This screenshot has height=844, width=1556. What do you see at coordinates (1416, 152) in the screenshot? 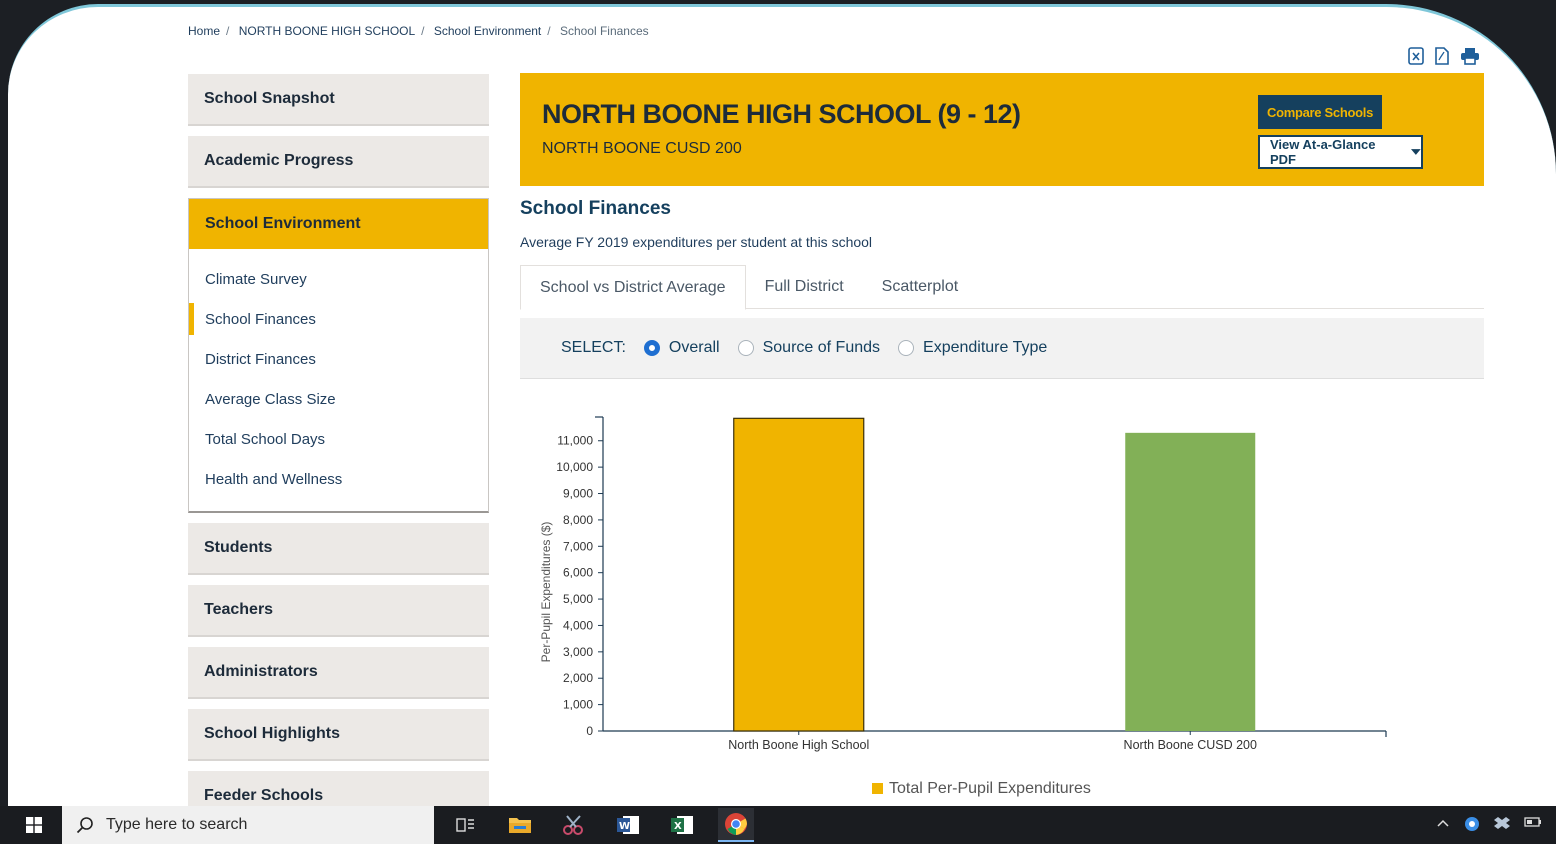
I see `caret-down-icon` at bounding box center [1416, 152].